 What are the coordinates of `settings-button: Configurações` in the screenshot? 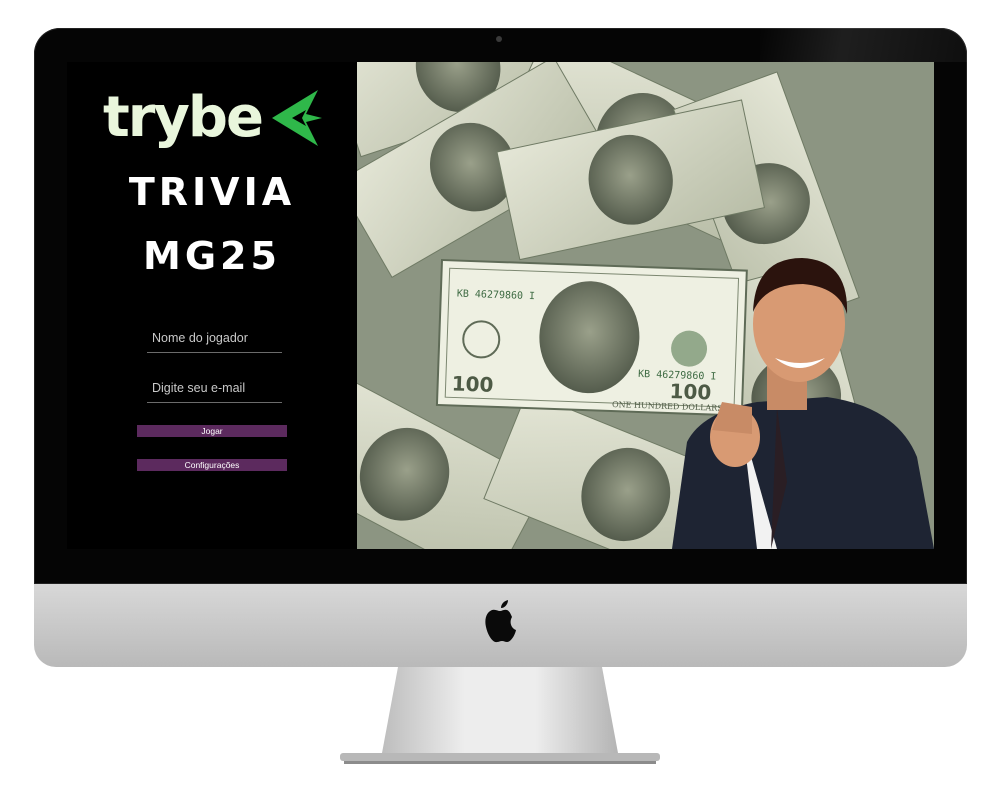 It's located at (212, 465).